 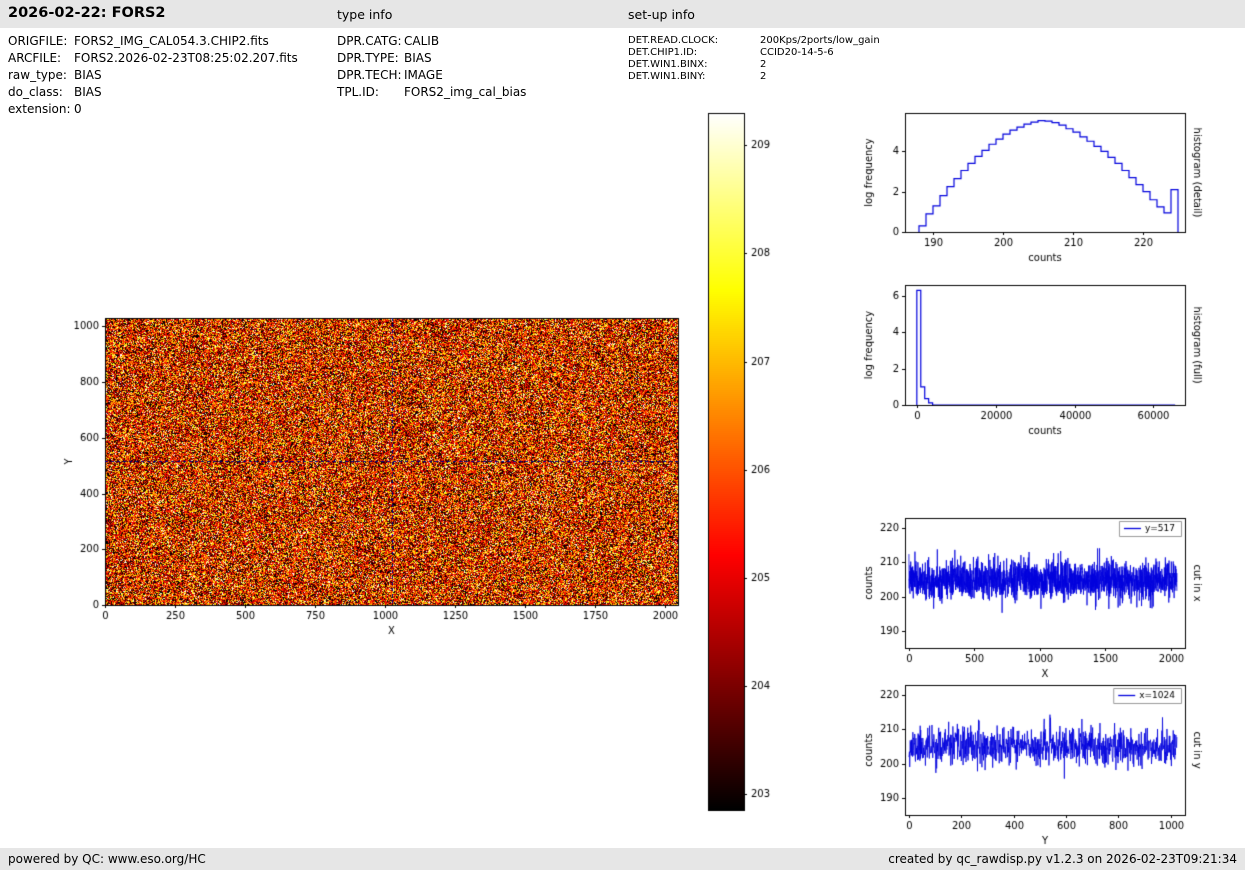 What do you see at coordinates (820, 40) in the screenshot?
I see `read-clock-value: 200Kps/2ports/low_gain` at bounding box center [820, 40].